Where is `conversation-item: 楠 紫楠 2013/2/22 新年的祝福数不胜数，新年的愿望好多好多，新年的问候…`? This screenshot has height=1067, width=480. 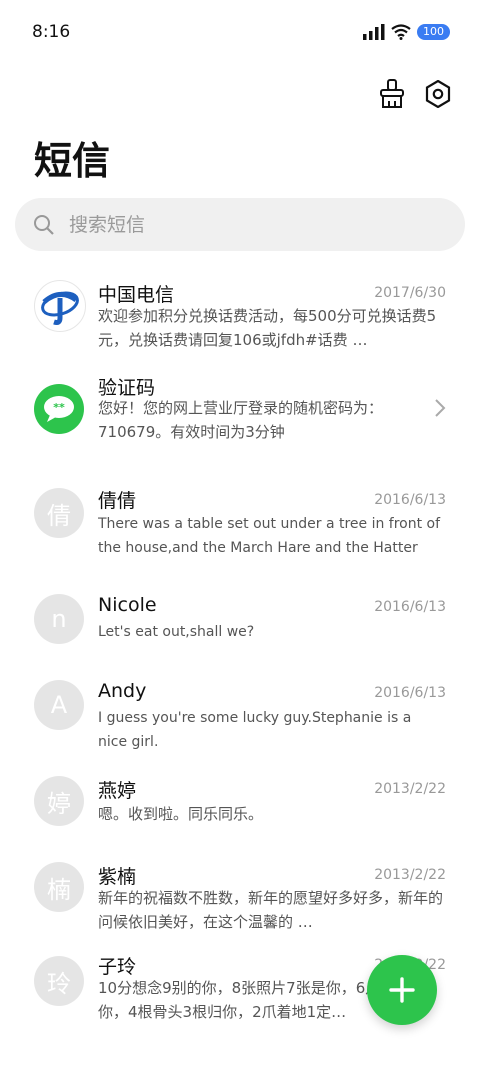
conversation-item: 楠 紫楠 2013/2/22 新年的祝福数不胜数，新年的愿望好多好多，新年的问候… is located at coordinates (240, 900).